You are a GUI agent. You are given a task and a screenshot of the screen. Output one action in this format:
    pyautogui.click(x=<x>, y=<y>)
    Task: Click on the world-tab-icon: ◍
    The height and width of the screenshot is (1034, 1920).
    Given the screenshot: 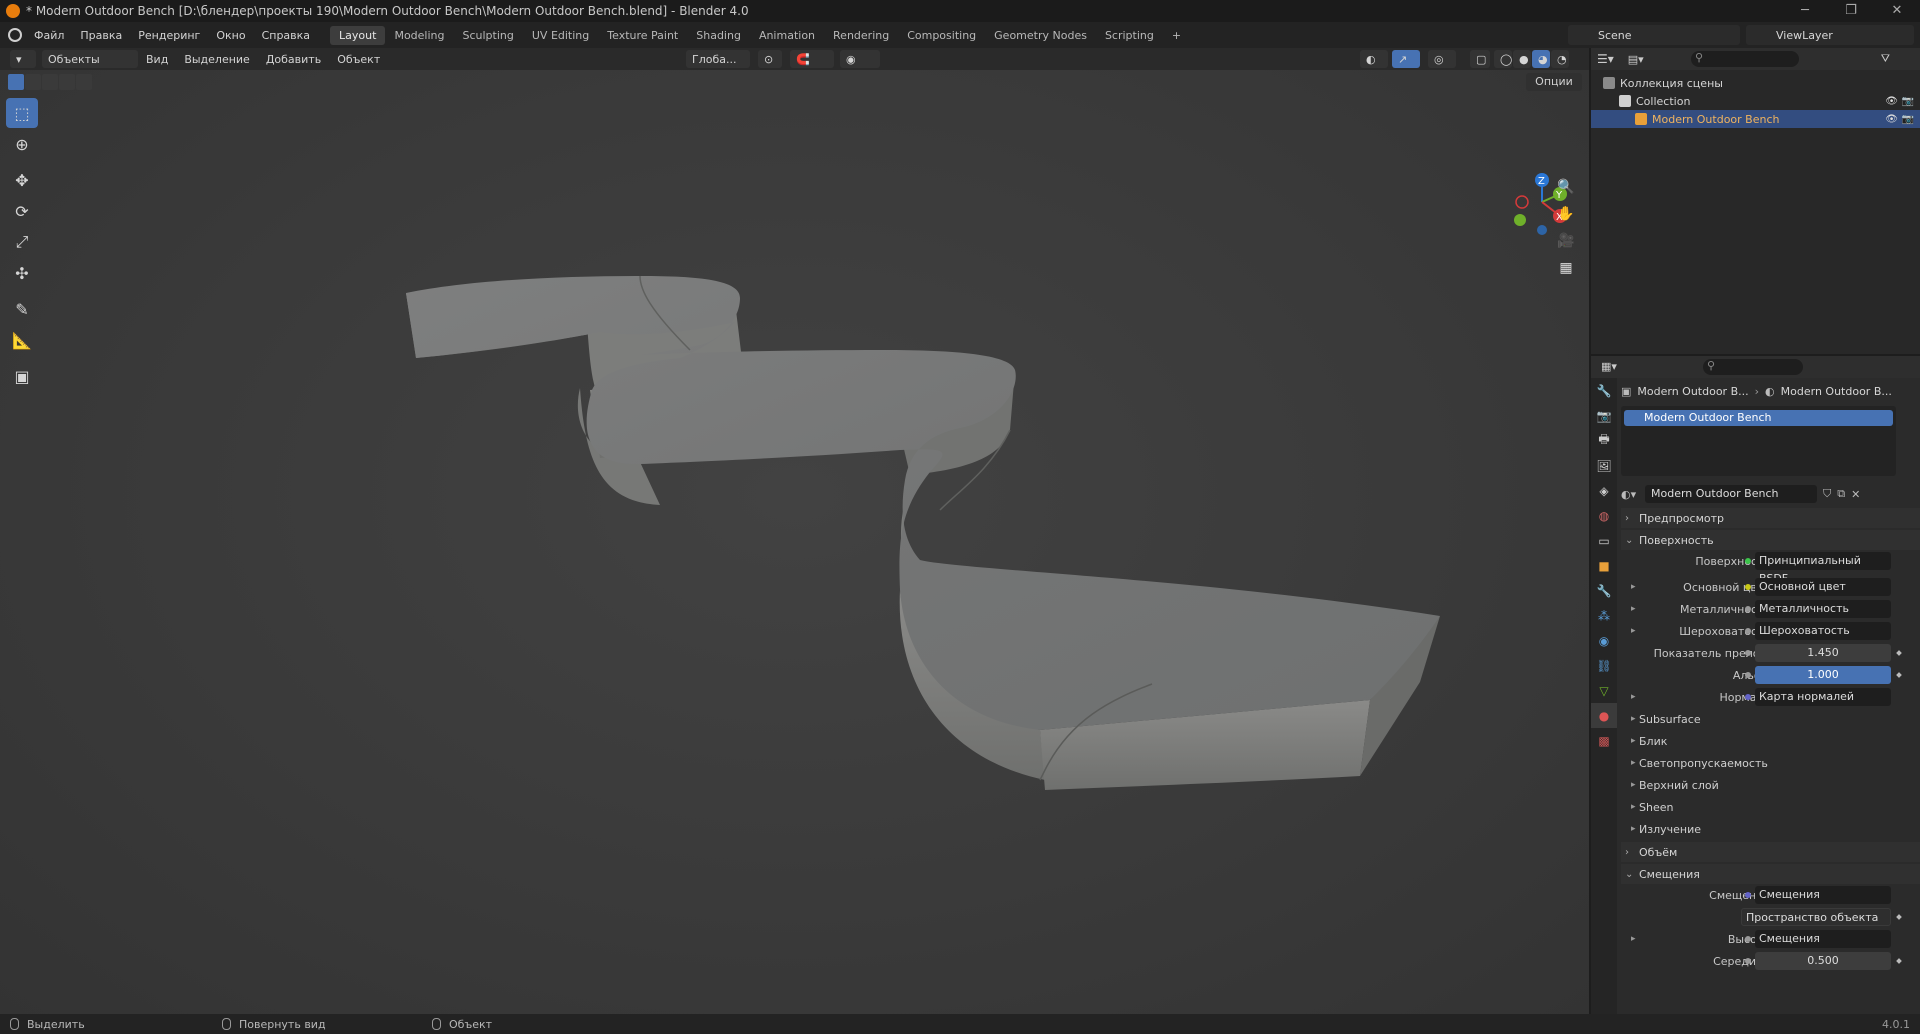 What is the action you would take?
    pyautogui.click(x=1604, y=515)
    